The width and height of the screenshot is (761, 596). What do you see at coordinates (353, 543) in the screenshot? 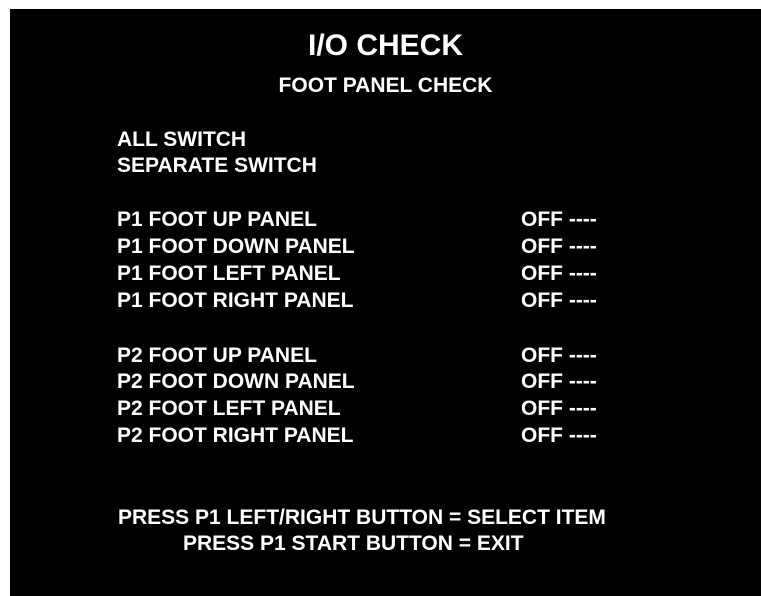
I see `instruction-exit: PRESS P1 START BUTTON = EXIT` at bounding box center [353, 543].